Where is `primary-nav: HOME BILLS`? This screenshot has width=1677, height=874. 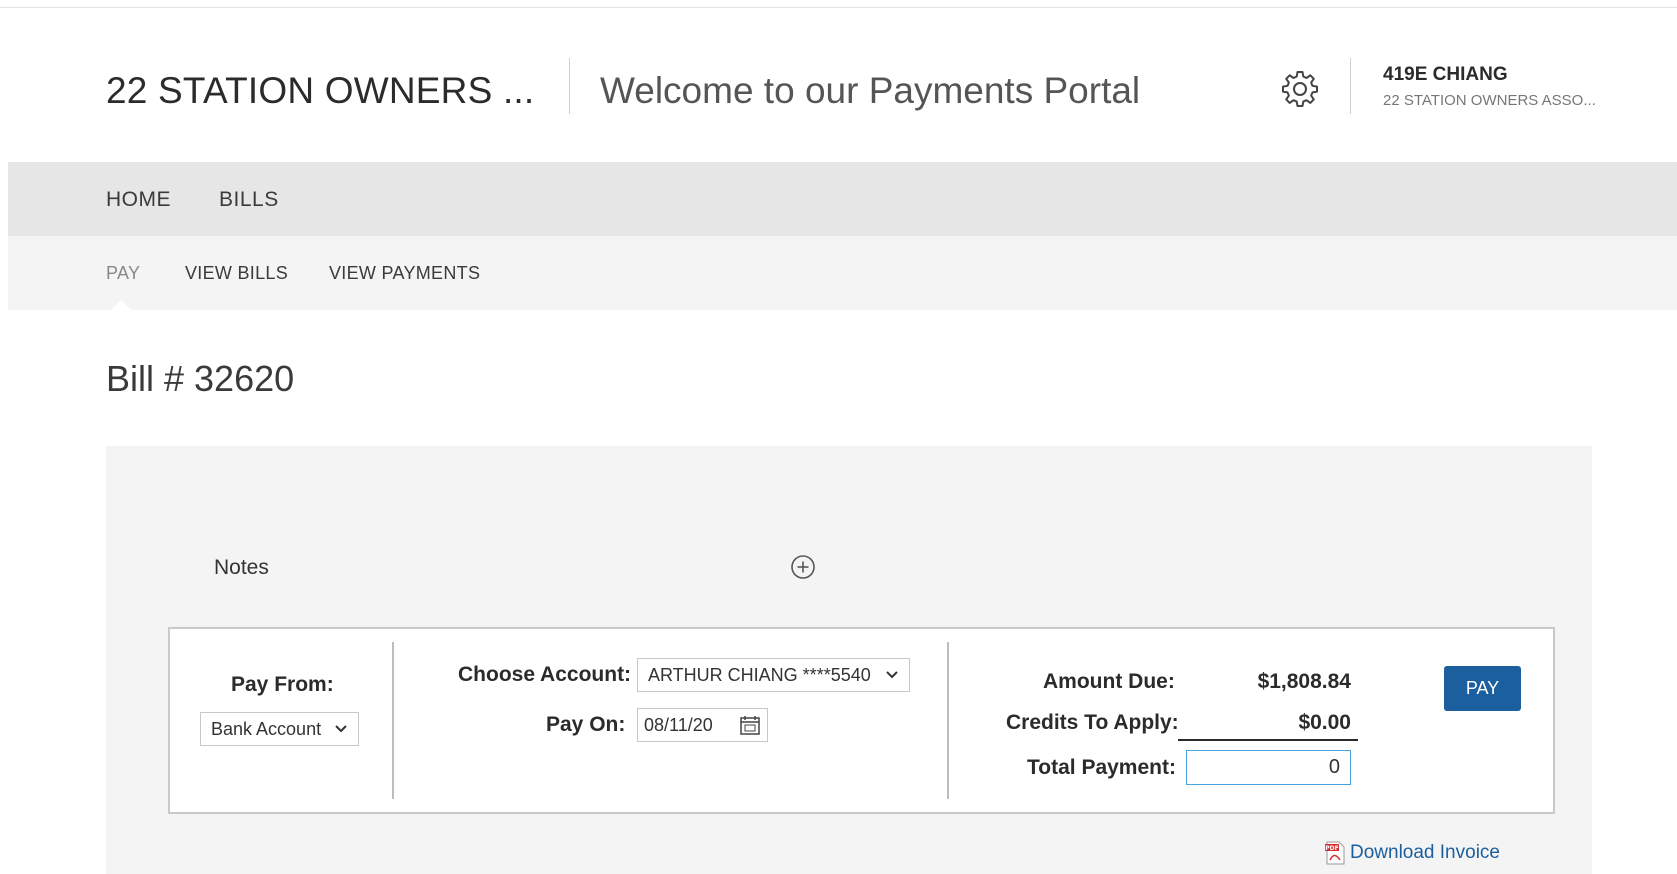 primary-nav: HOME BILLS is located at coordinates (842, 199).